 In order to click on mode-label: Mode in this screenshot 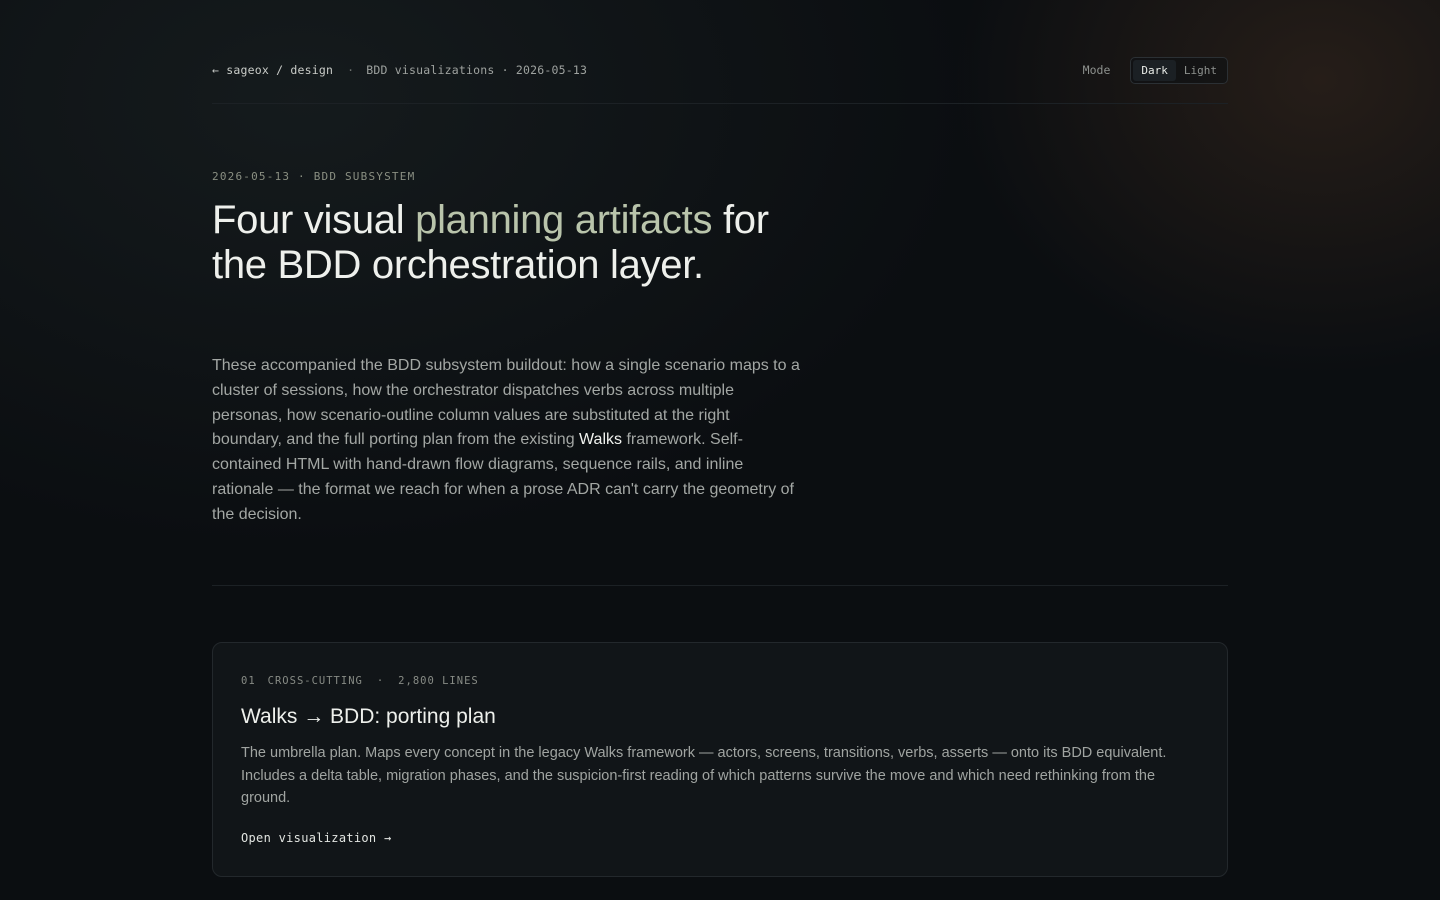, I will do `click(1096, 70)`.